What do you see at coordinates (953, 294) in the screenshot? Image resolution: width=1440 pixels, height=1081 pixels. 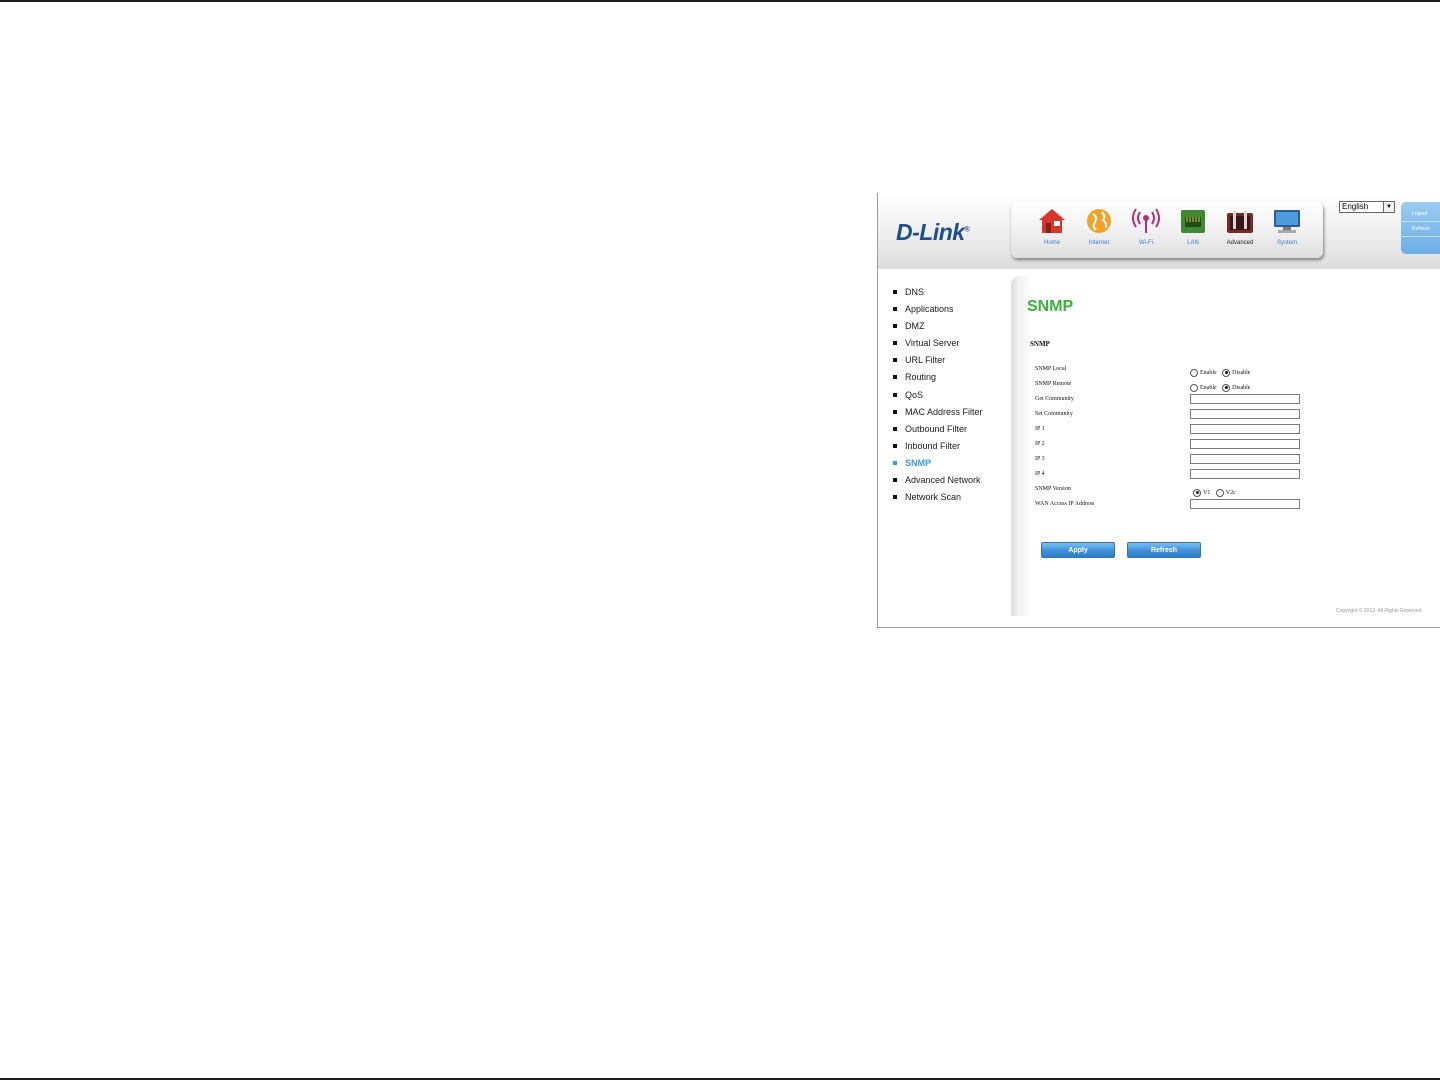 I see `sidebar-item-dns: DNS` at bounding box center [953, 294].